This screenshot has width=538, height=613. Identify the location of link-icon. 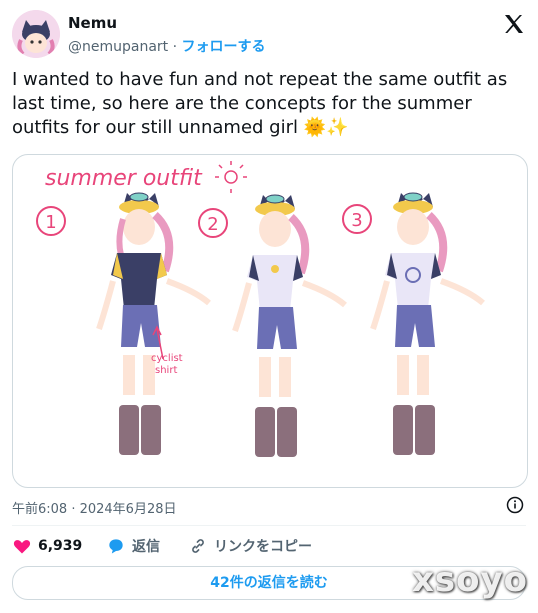
(198, 546).